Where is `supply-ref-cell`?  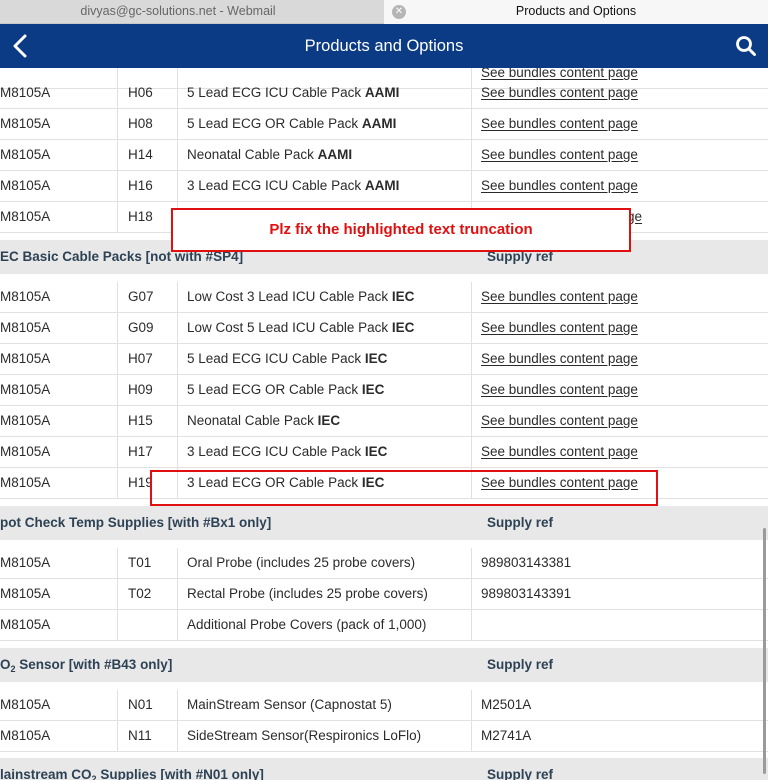 supply-ref-cell is located at coordinates (621, 625).